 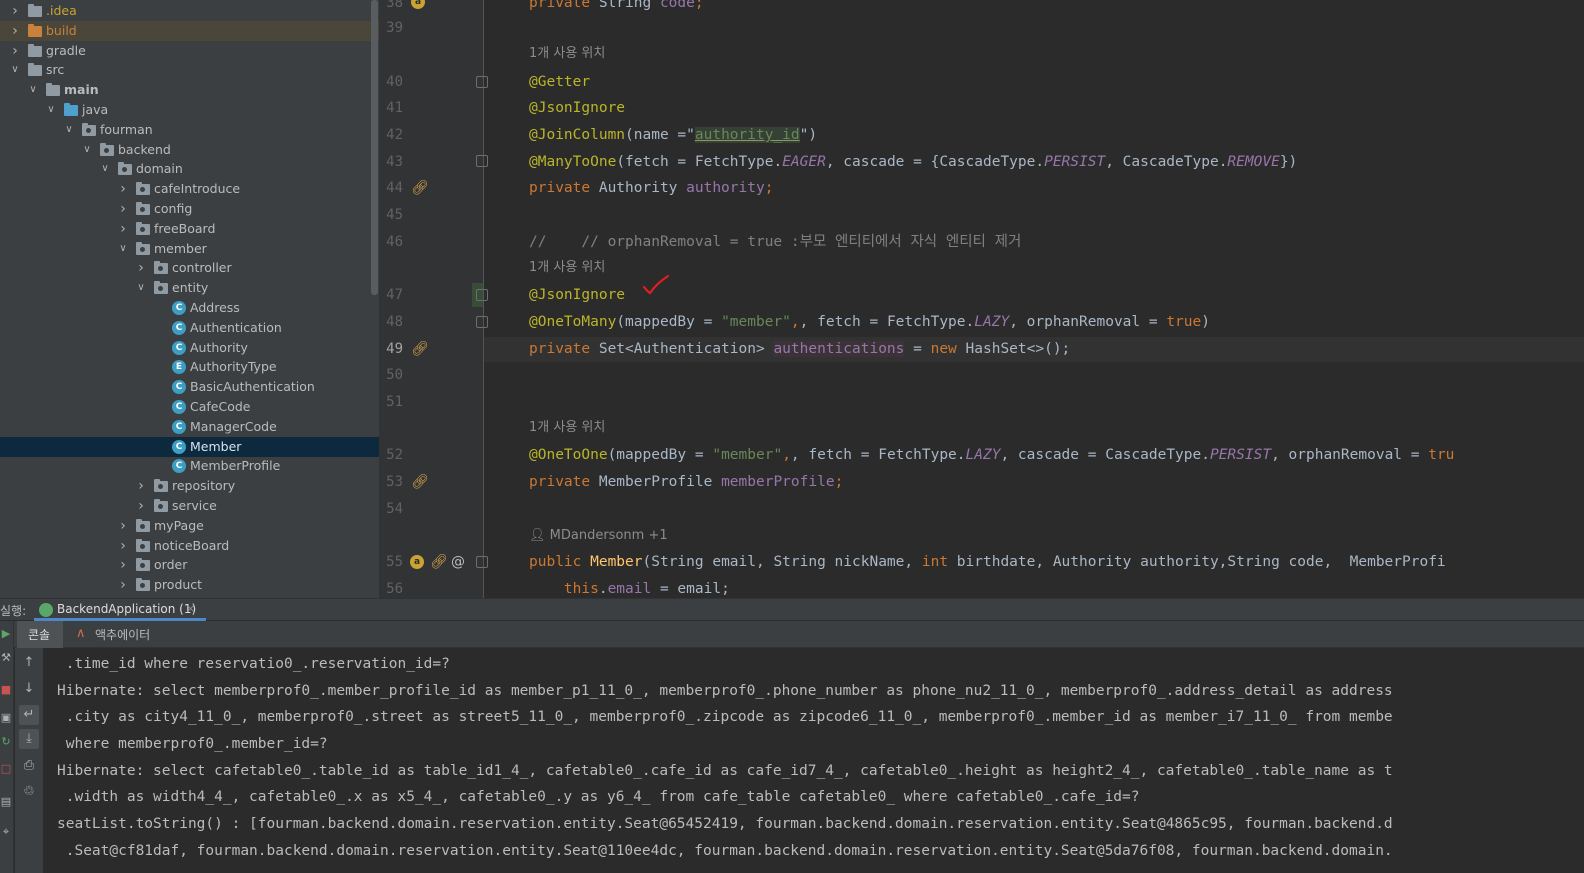 What do you see at coordinates (29, 792) in the screenshot?
I see `trash-icon: ♲` at bounding box center [29, 792].